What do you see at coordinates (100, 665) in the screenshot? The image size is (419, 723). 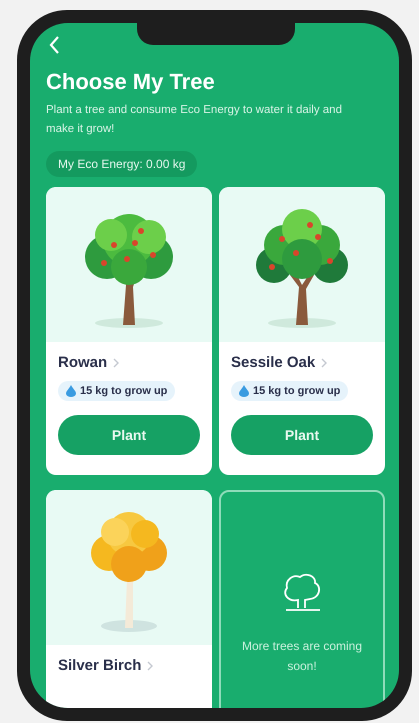 I see `tree-name: Silver Birch` at bounding box center [100, 665].